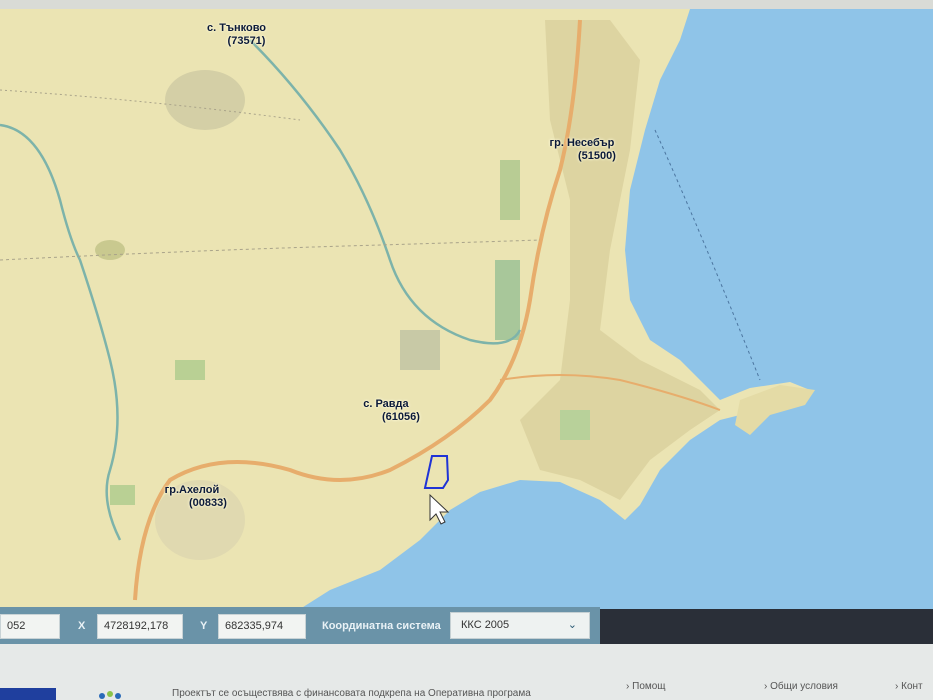 The image size is (933, 700). Describe the element at coordinates (597, 156) in the screenshot. I see `place-code: (51500)` at that location.